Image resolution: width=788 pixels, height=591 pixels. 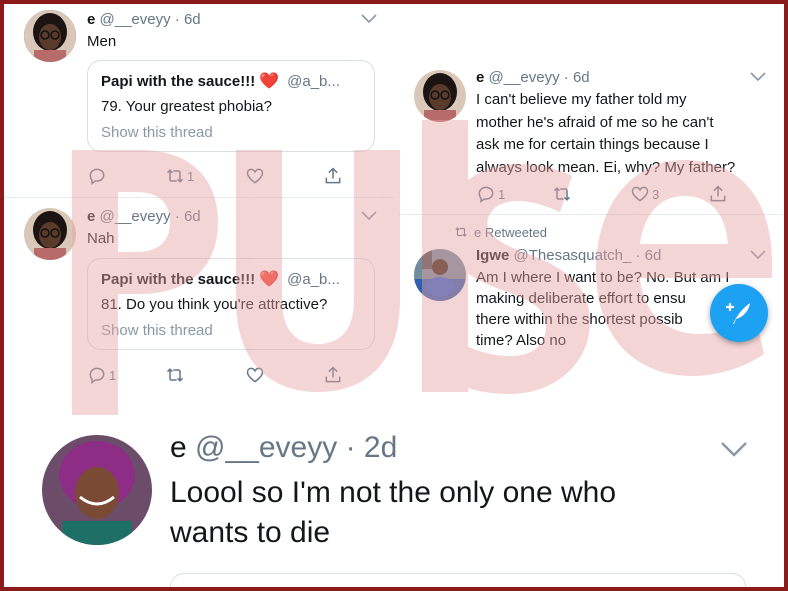 What do you see at coordinates (393, 492) in the screenshot?
I see `tweet-text-line: Loool so I'm not the only one who` at bounding box center [393, 492].